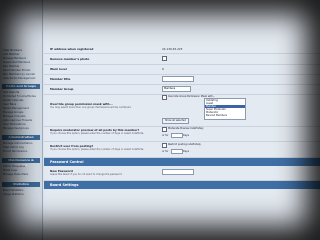 Image resolution: width=320 pixels, height=240 pixels. What do you see at coordinates (21, 194) in the screenshot?
I see `sidebar-link: Usage Statistics` at bounding box center [21, 194].